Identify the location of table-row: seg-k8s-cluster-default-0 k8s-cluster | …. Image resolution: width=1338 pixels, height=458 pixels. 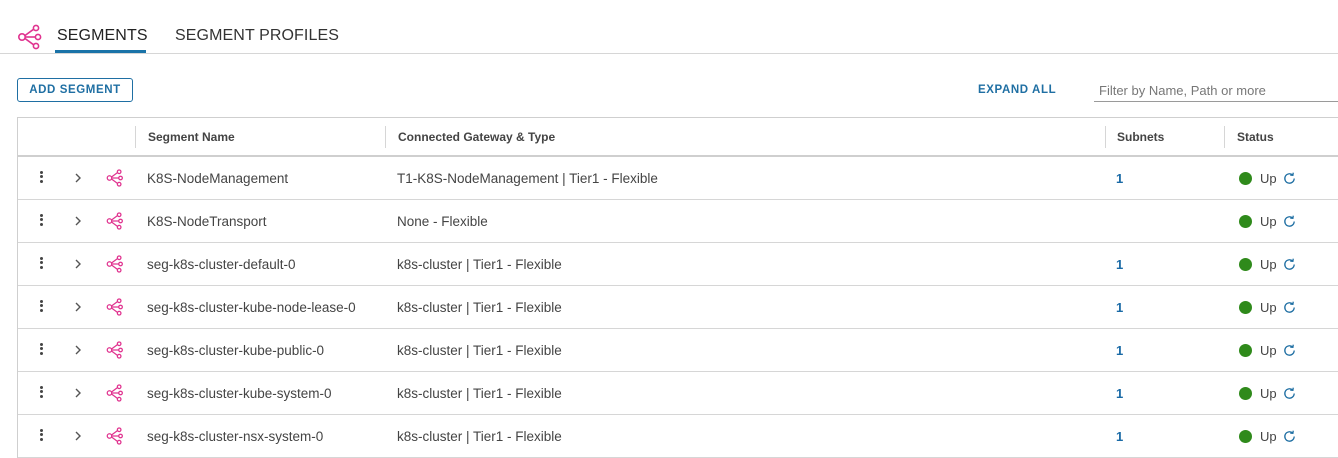
(678, 264).